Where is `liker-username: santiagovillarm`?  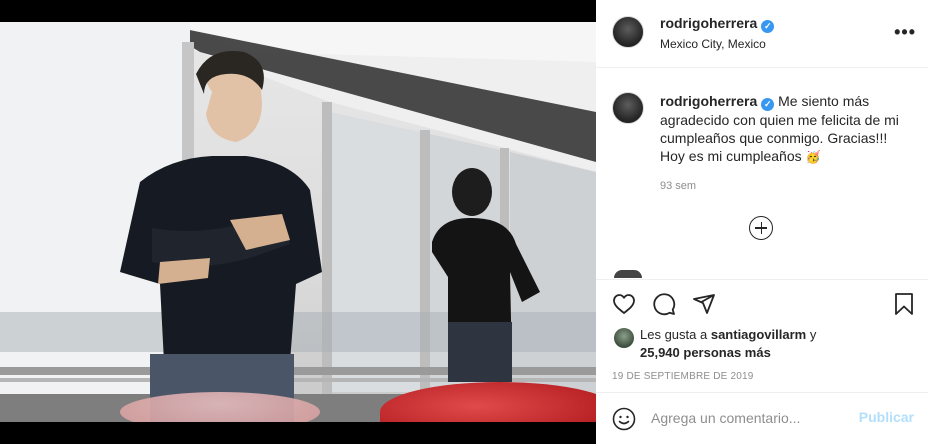
liker-username: santiagovillarm is located at coordinates (758, 334).